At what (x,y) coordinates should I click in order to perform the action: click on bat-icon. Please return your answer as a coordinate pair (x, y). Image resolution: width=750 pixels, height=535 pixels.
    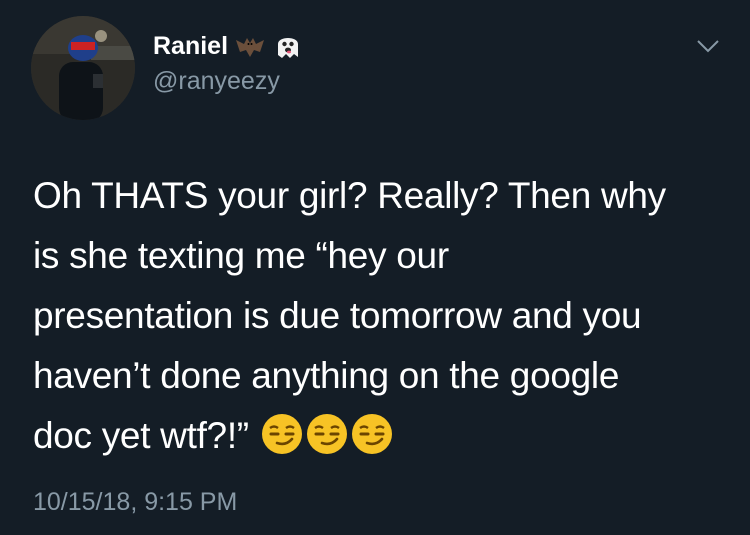
    Looking at the image, I should click on (250, 46).